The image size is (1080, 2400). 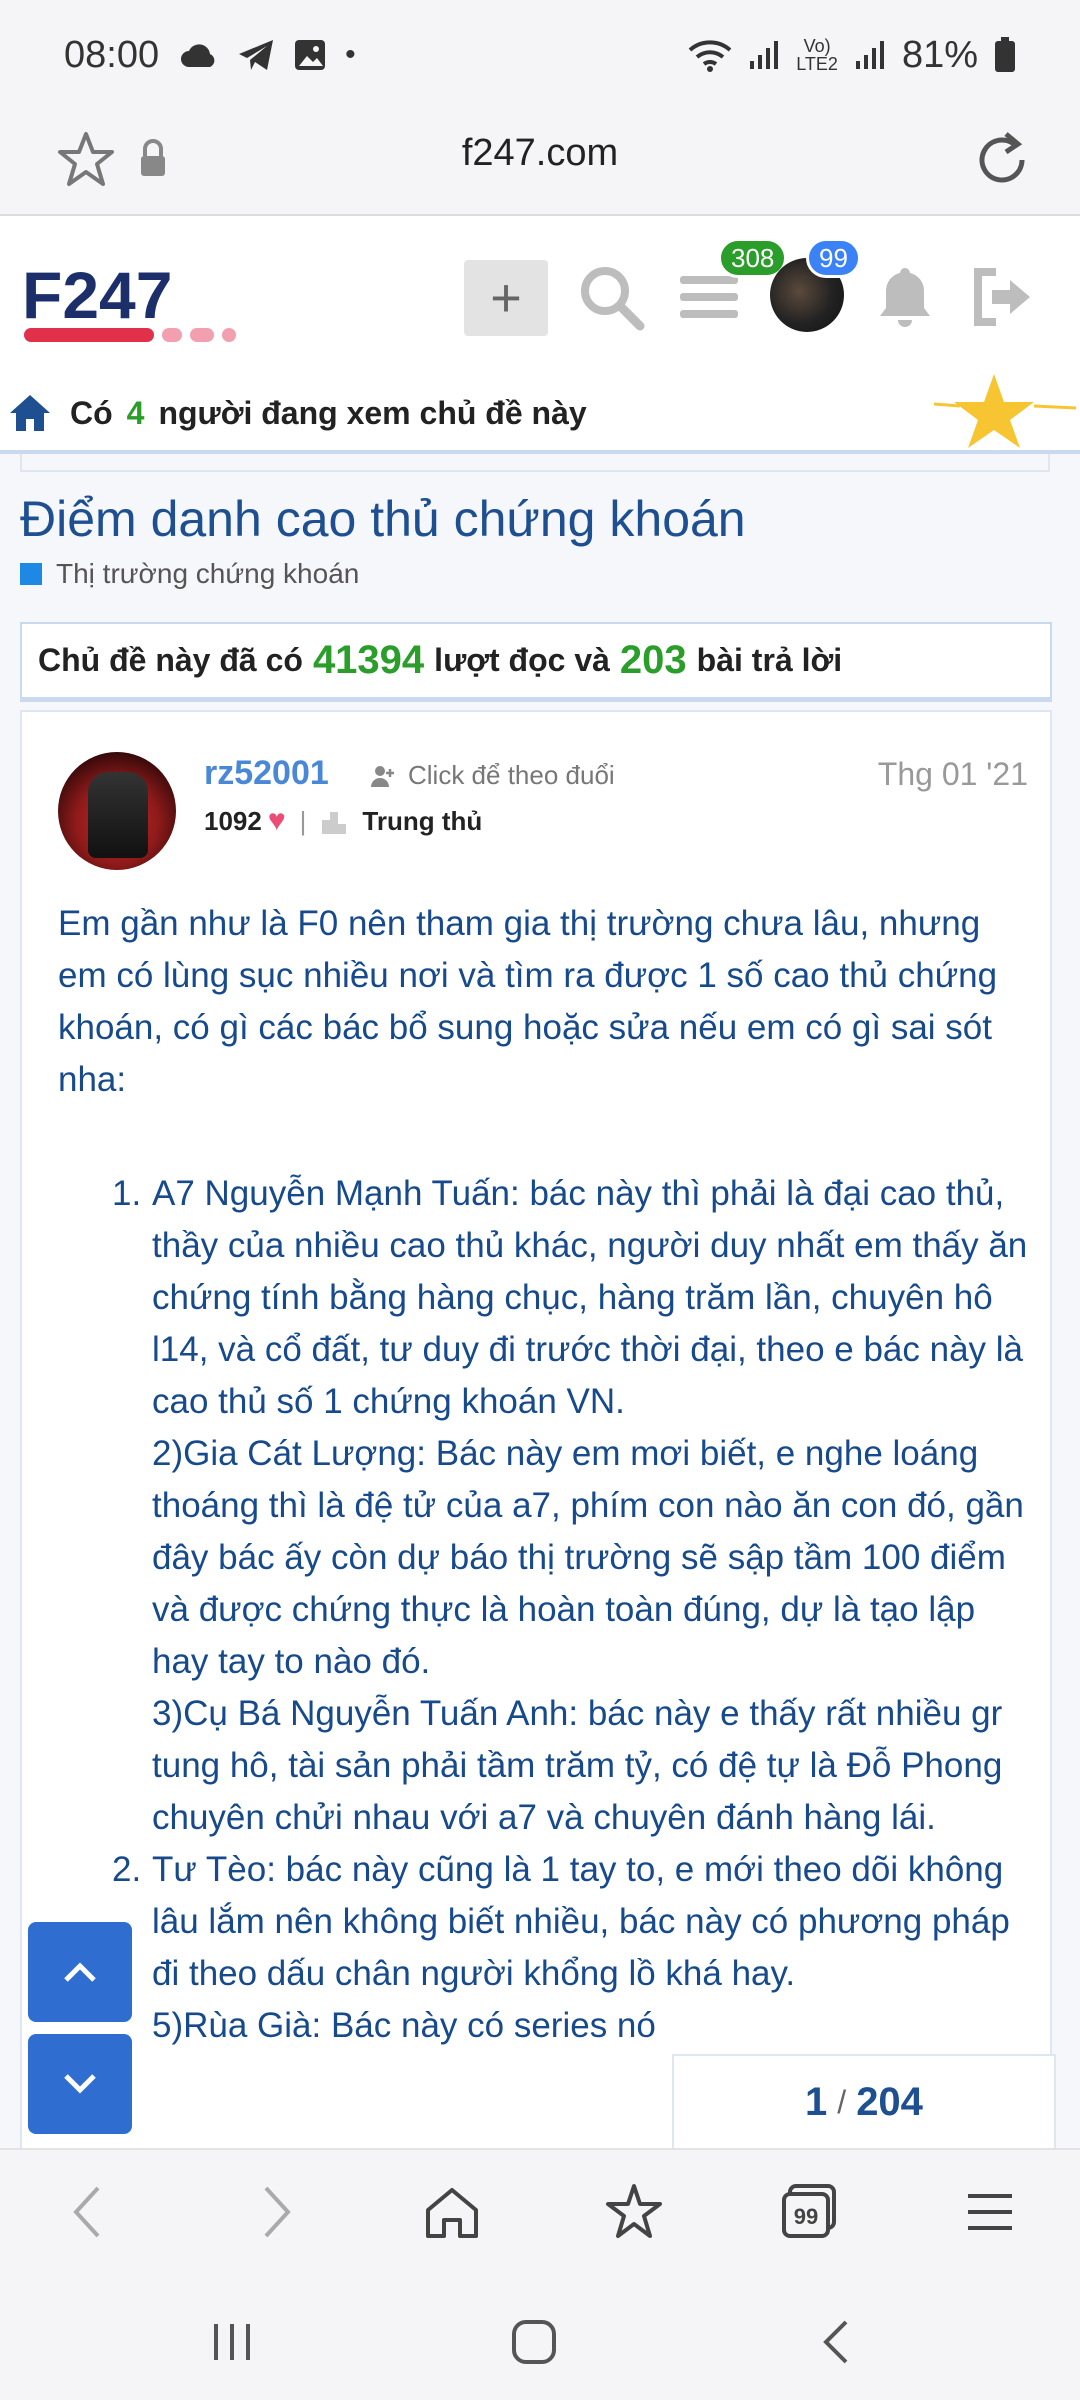 What do you see at coordinates (534, 2342) in the screenshot?
I see `home-button-icon` at bounding box center [534, 2342].